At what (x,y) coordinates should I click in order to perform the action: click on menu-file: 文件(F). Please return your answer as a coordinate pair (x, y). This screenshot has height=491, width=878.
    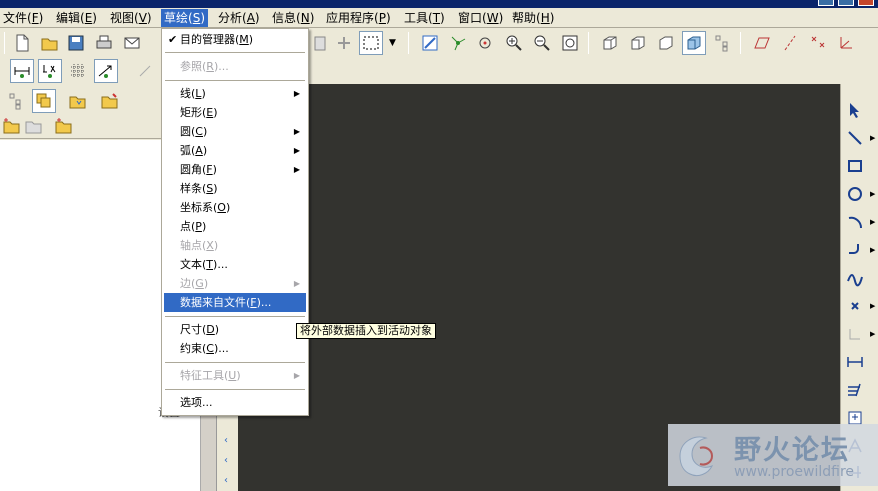
    Looking at the image, I should click on (23, 18).